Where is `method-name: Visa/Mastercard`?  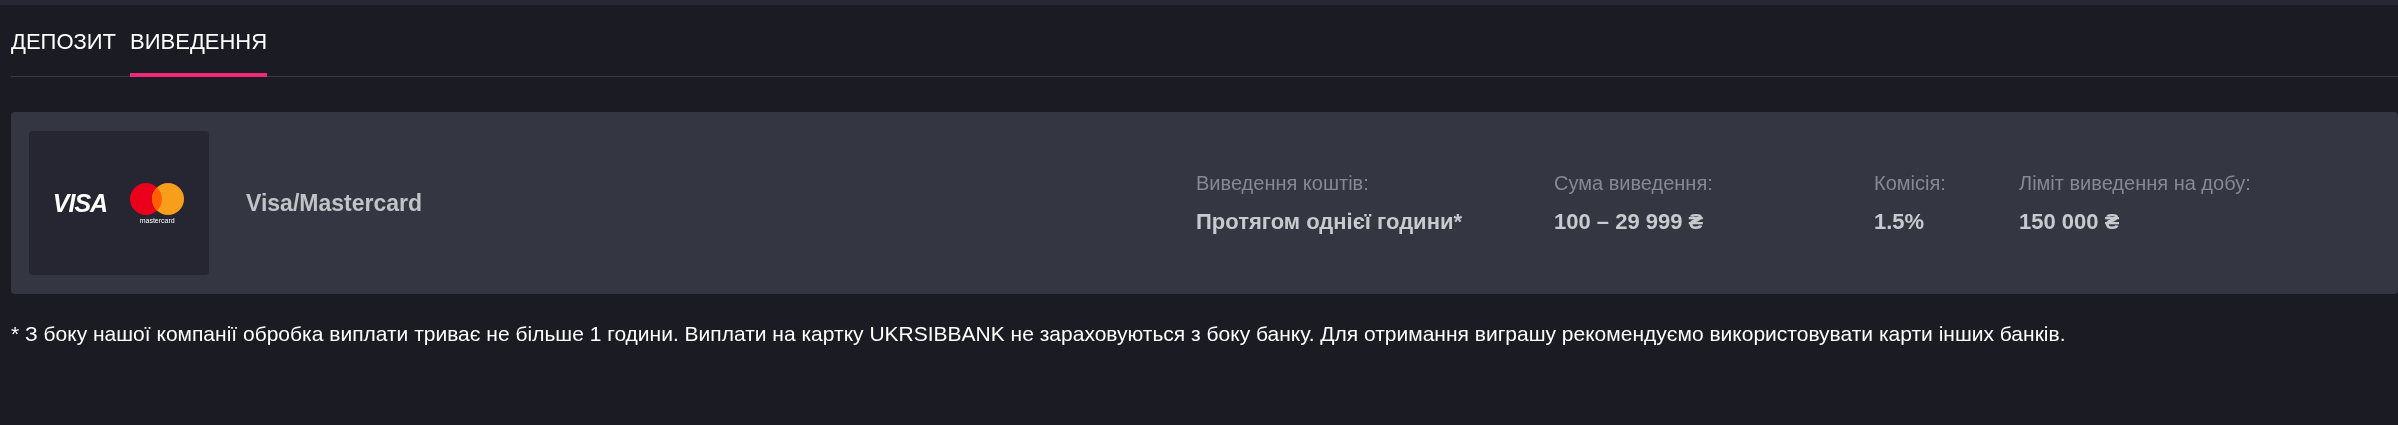 method-name: Visa/Mastercard is located at coordinates (334, 203).